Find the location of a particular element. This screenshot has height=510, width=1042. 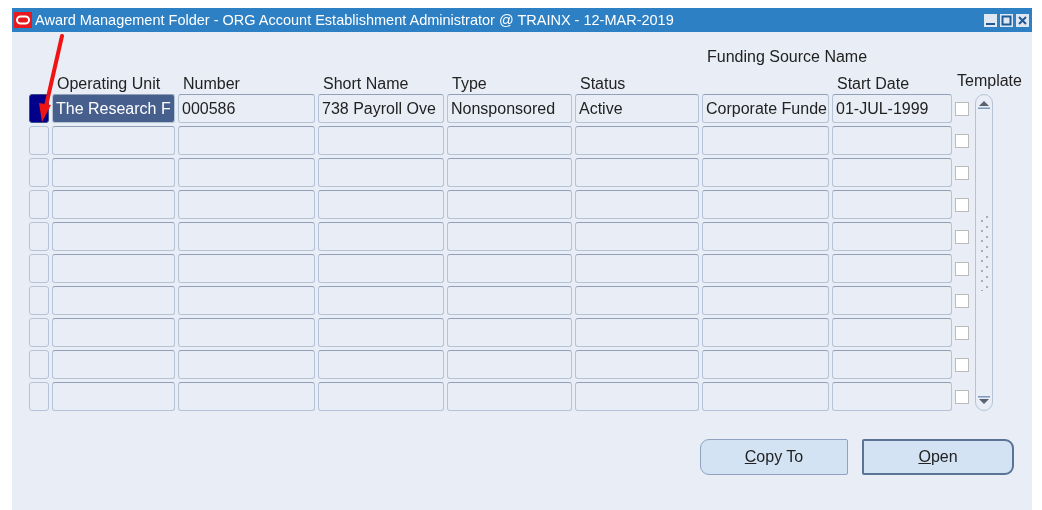

table-cell: Nonsponsored is located at coordinates (509, 108).